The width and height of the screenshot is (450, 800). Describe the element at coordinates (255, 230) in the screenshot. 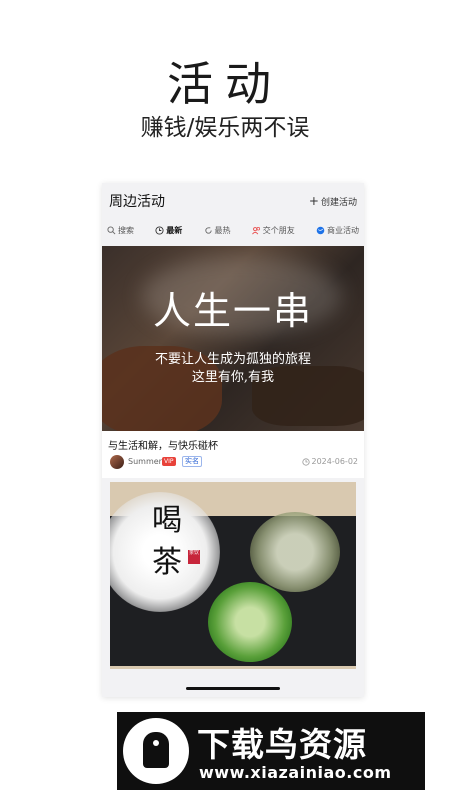

I see `people-icon` at that location.